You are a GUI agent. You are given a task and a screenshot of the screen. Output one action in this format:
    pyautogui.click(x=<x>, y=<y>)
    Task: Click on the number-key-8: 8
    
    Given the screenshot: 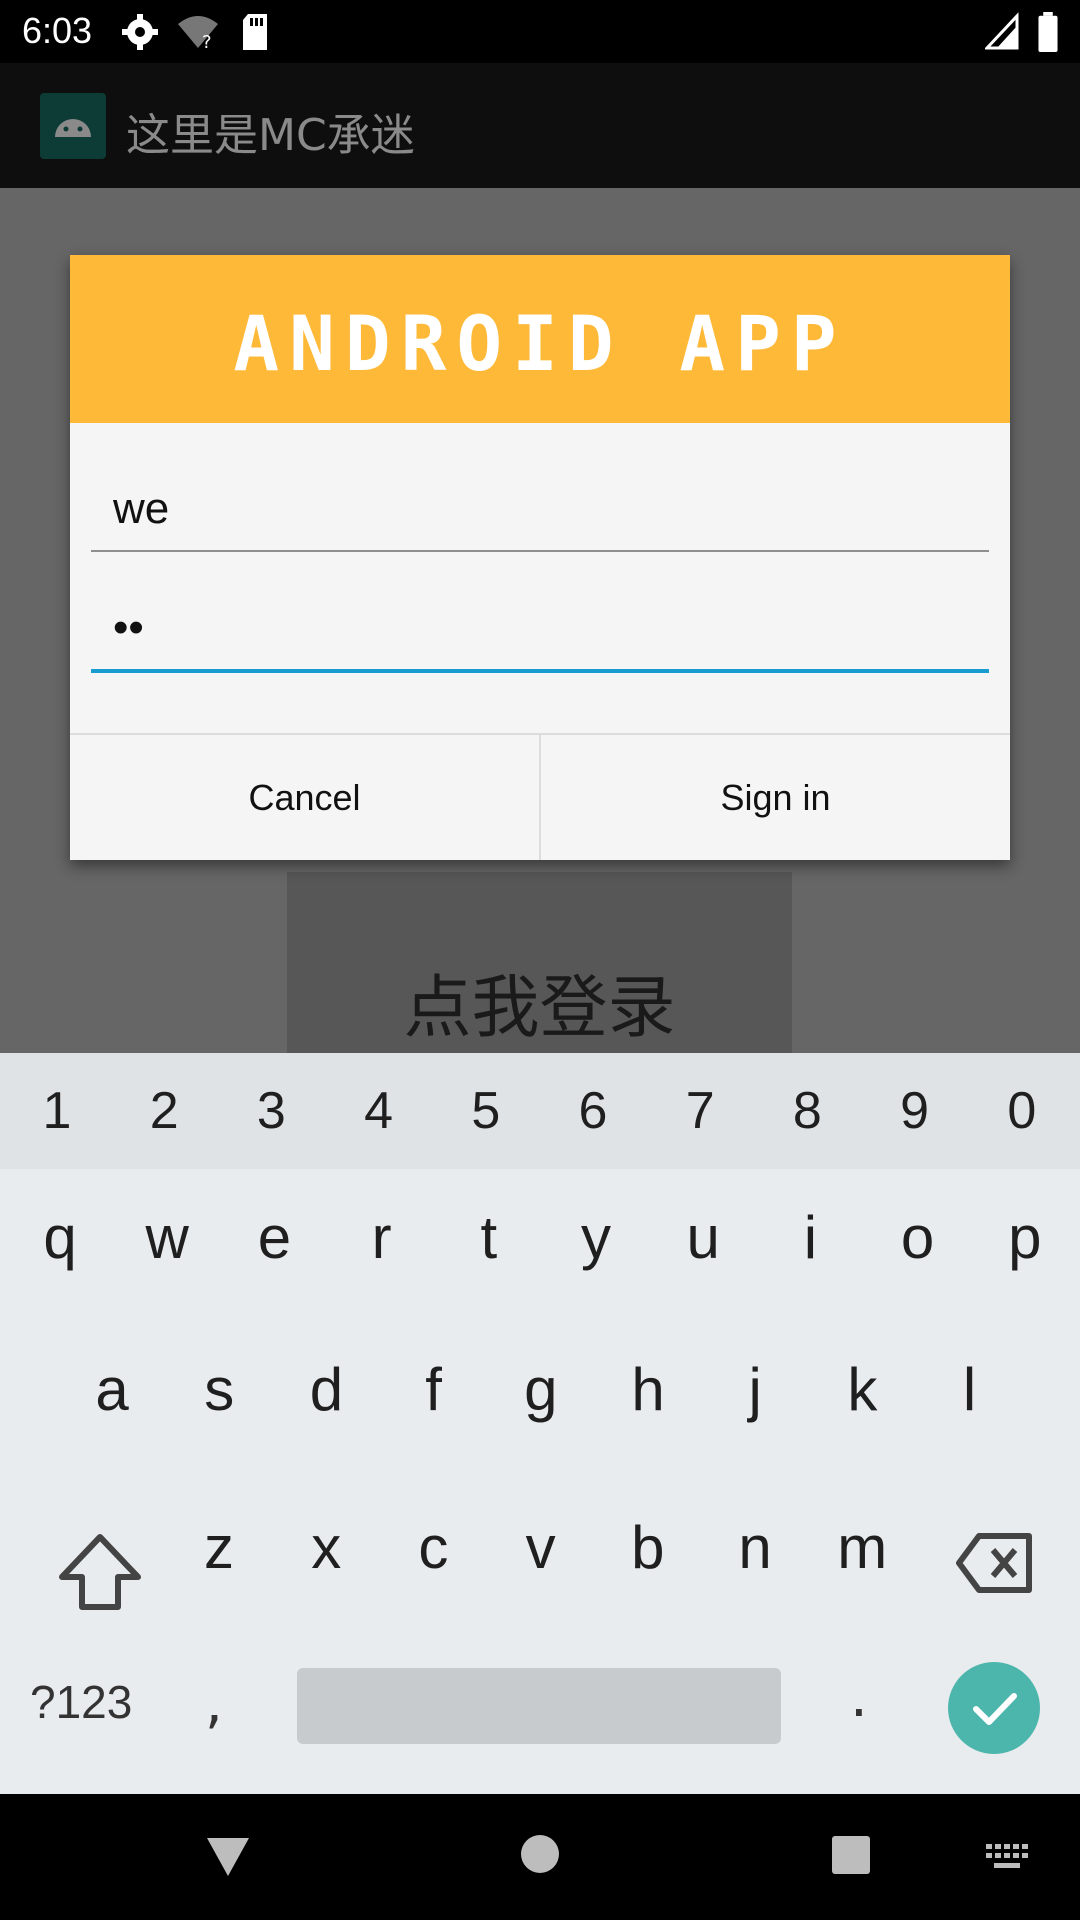 What is the action you would take?
    pyautogui.click(x=807, y=1111)
    